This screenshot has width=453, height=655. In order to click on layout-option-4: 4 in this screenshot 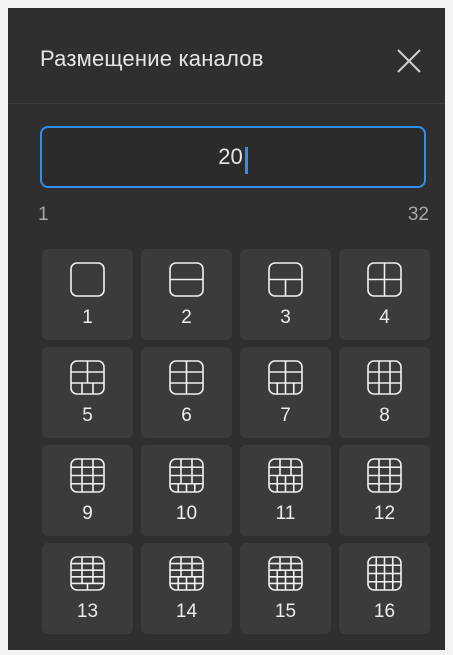, I will do `click(384, 294)`.